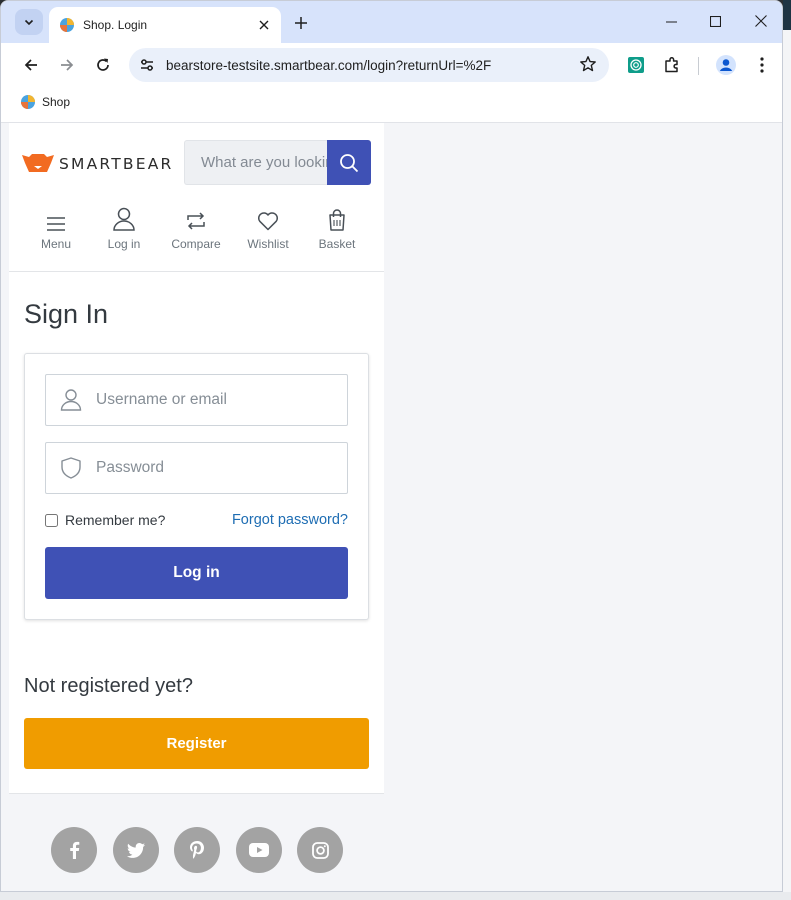  What do you see at coordinates (66, 314) in the screenshot?
I see `page-title: Sign In` at bounding box center [66, 314].